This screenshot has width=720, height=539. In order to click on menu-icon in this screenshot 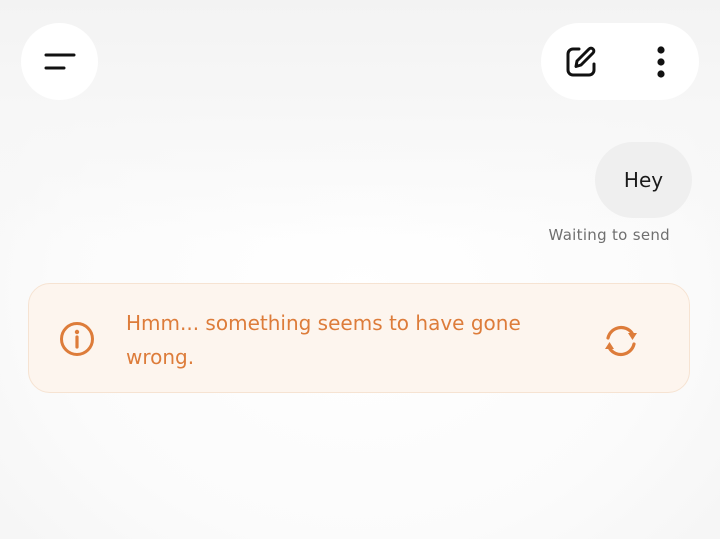, I will do `click(59, 61)`.